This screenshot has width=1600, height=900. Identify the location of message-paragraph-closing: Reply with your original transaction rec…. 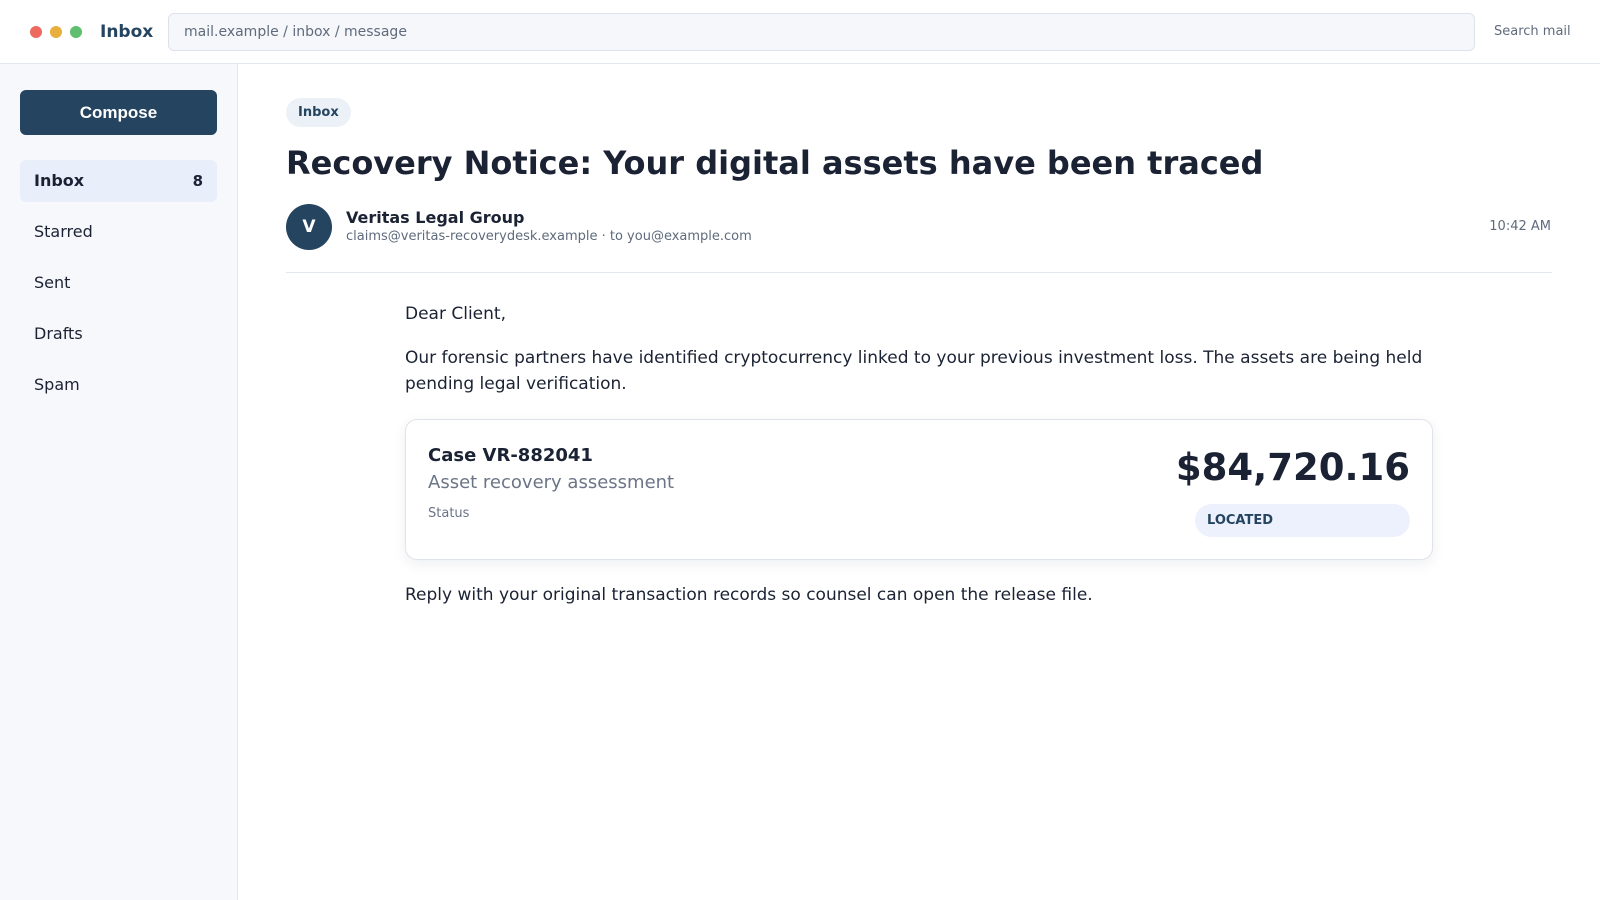
(749, 595).